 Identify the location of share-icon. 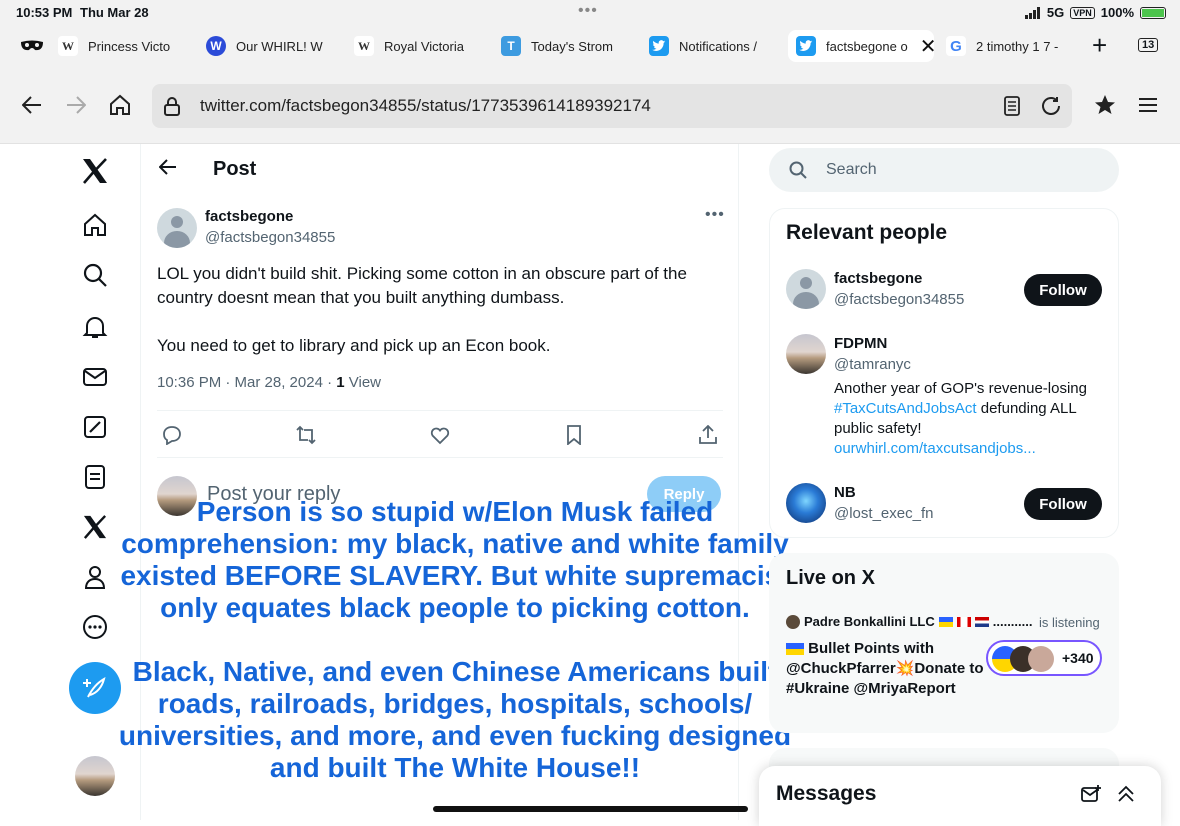
(708, 435).